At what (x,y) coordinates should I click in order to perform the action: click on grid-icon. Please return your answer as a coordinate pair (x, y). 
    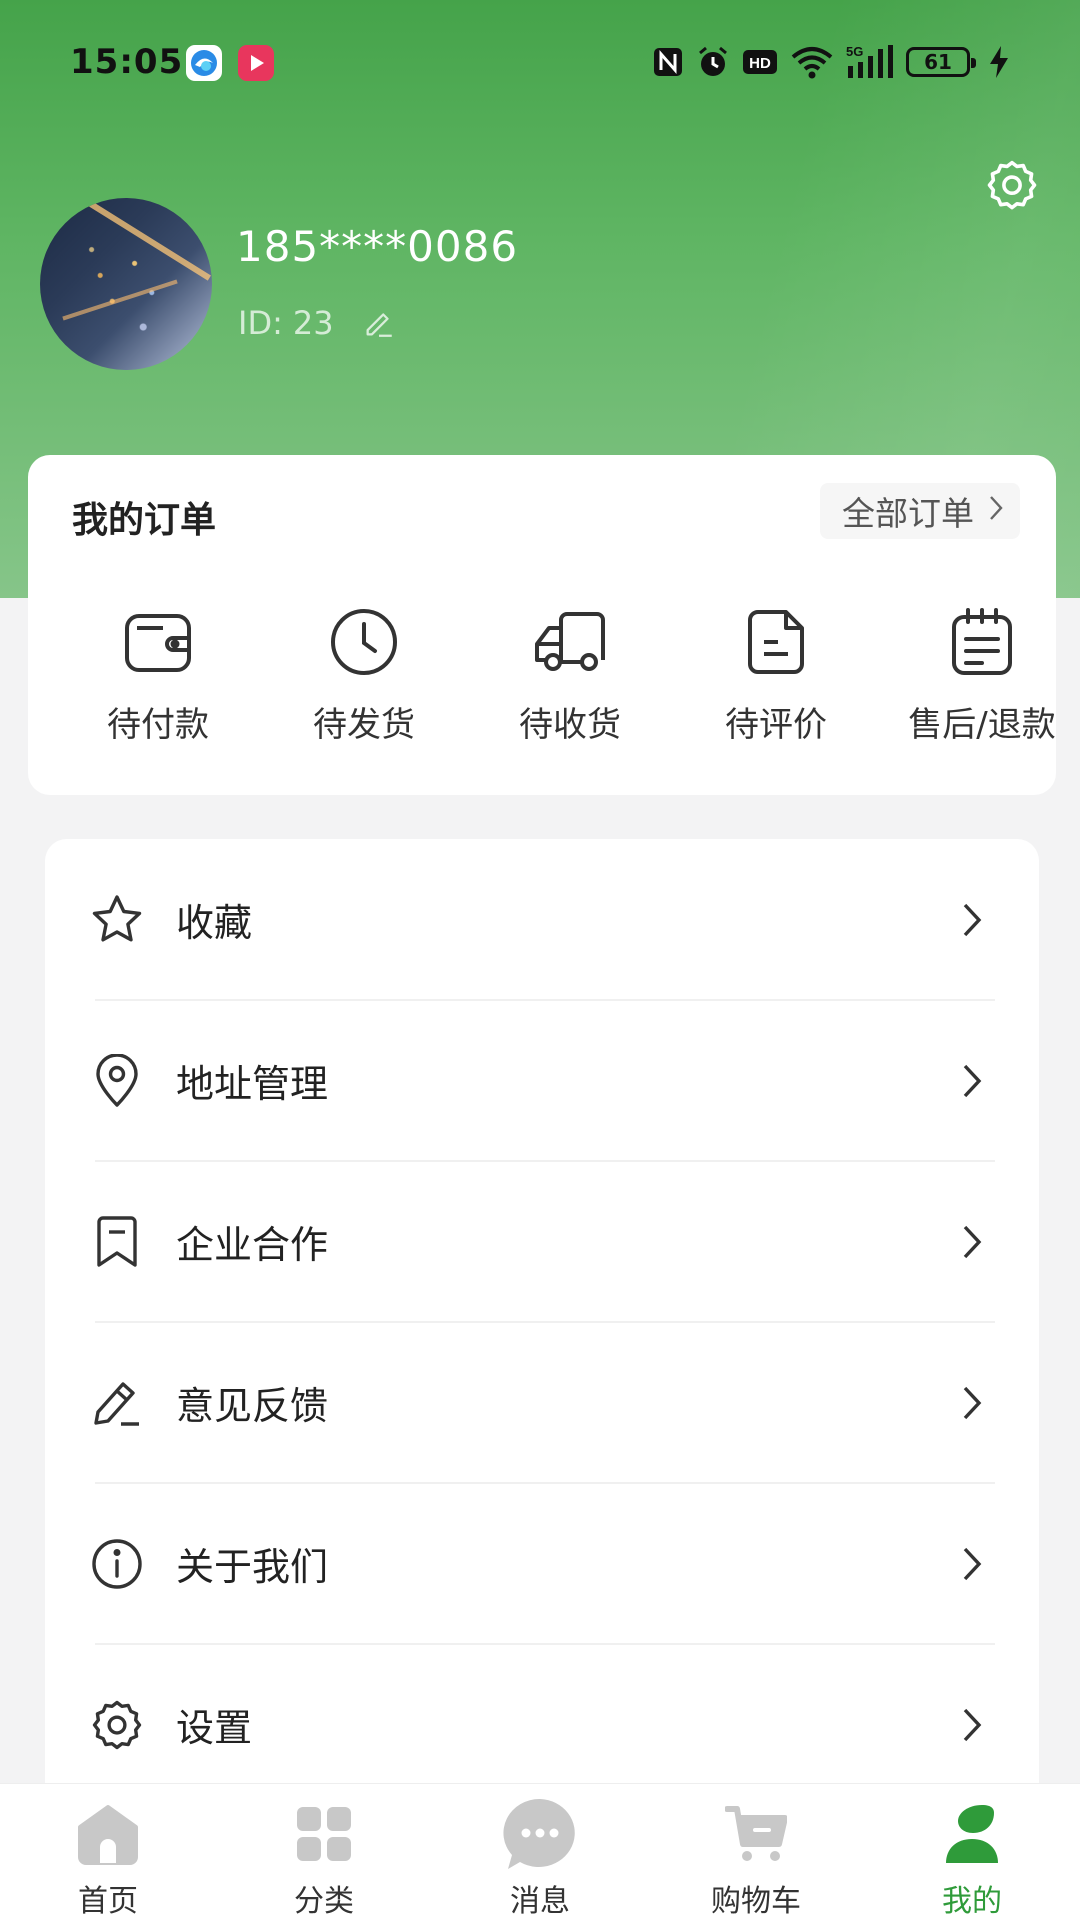
    Looking at the image, I should click on (324, 1834).